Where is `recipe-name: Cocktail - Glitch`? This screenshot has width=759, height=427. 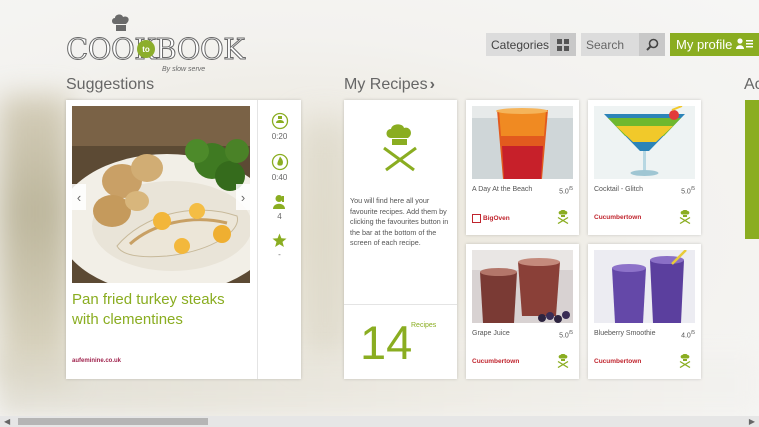
recipe-name: Cocktail - Glitch is located at coordinates (619, 189).